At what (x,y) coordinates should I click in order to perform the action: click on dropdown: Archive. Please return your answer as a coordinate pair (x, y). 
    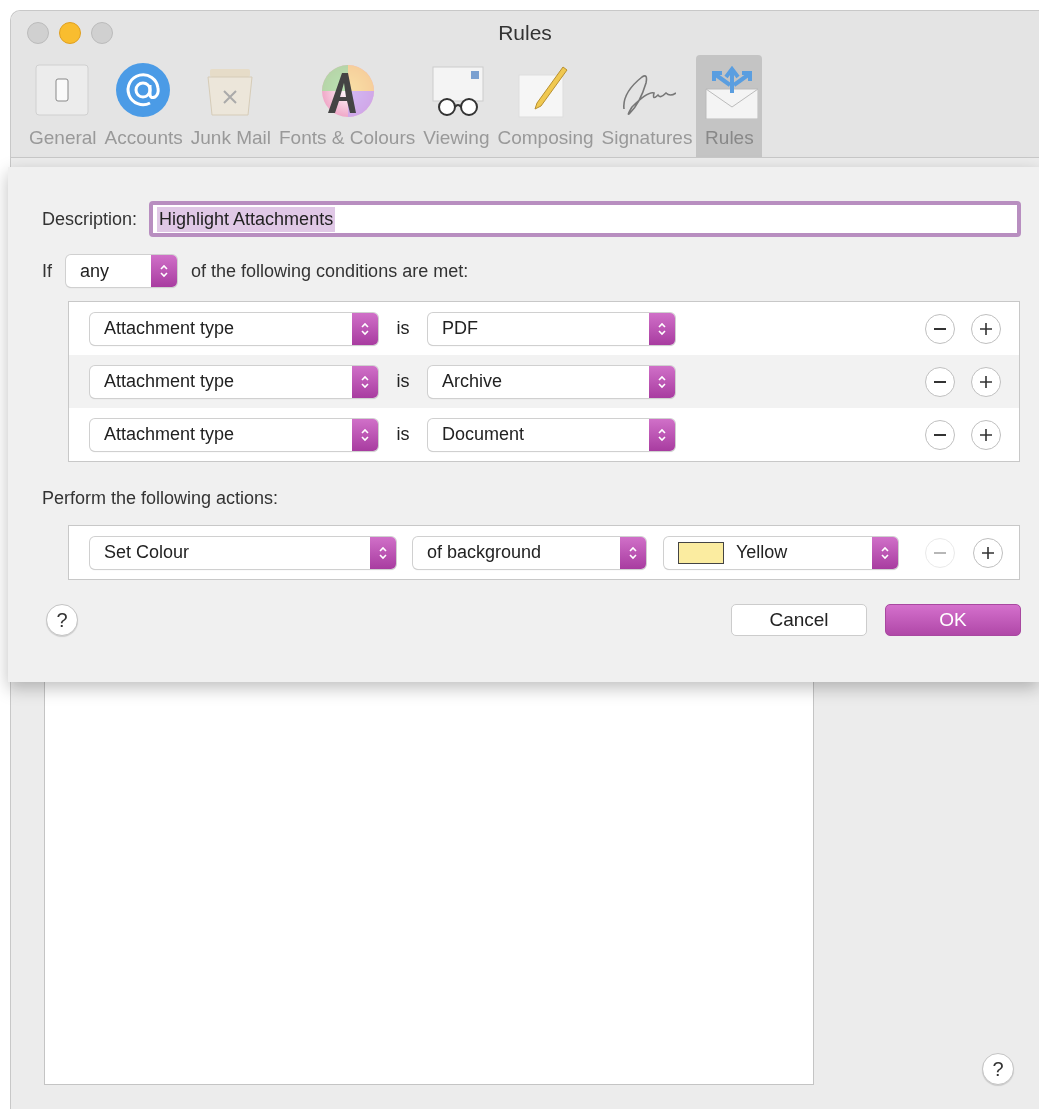
    Looking at the image, I should click on (551, 381).